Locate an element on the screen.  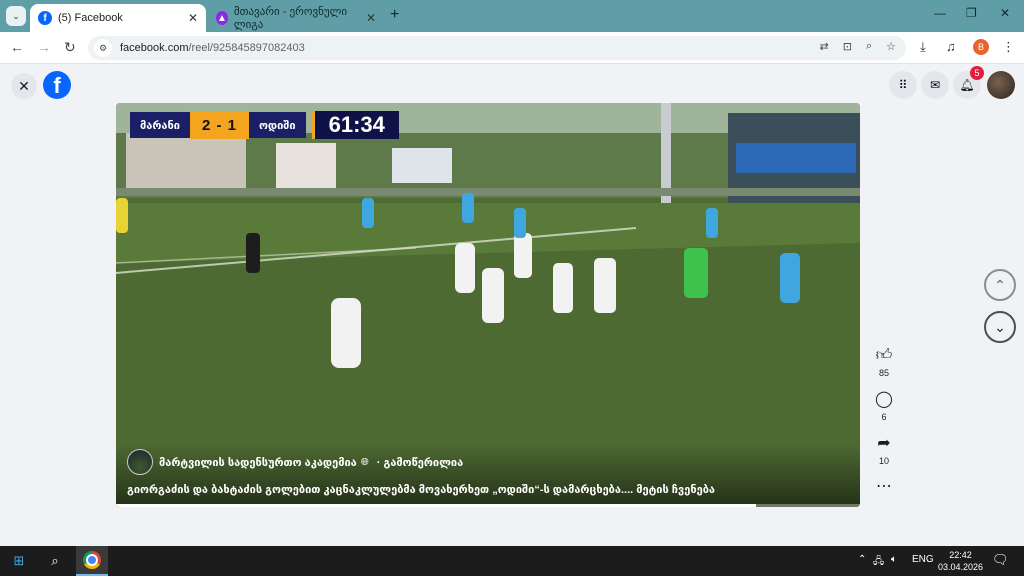
messenger-icon: ✉ is located at coordinates (935, 85).